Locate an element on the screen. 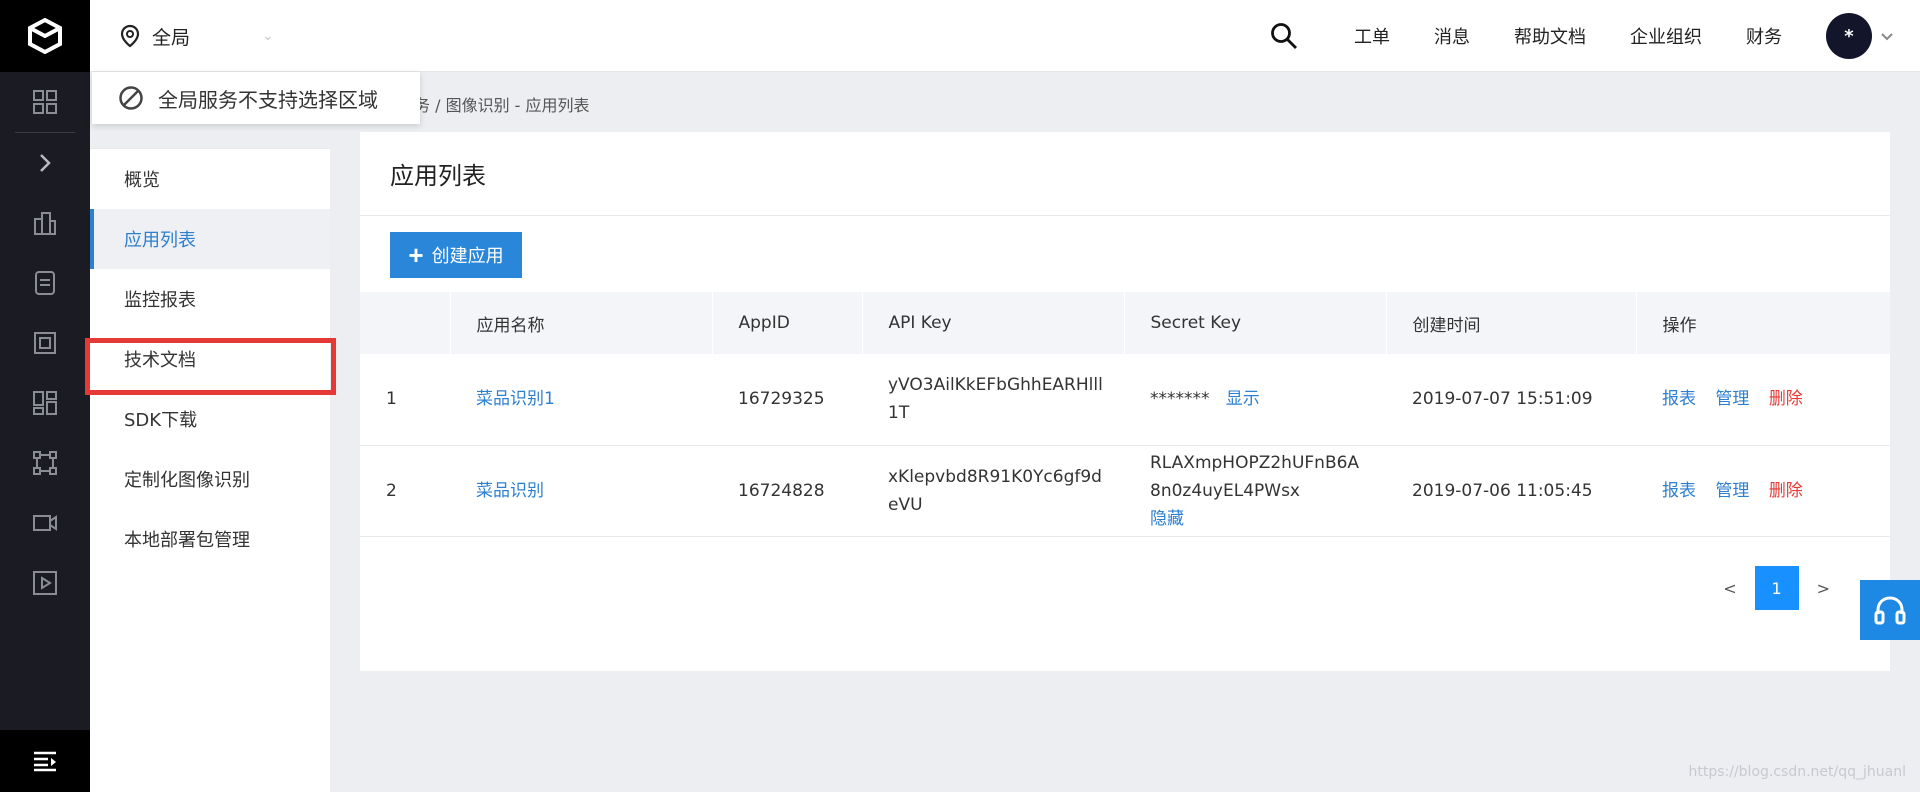 The height and width of the screenshot is (792, 1920). created-time: 2019-07-07 15:51:09 is located at coordinates (1502, 399).